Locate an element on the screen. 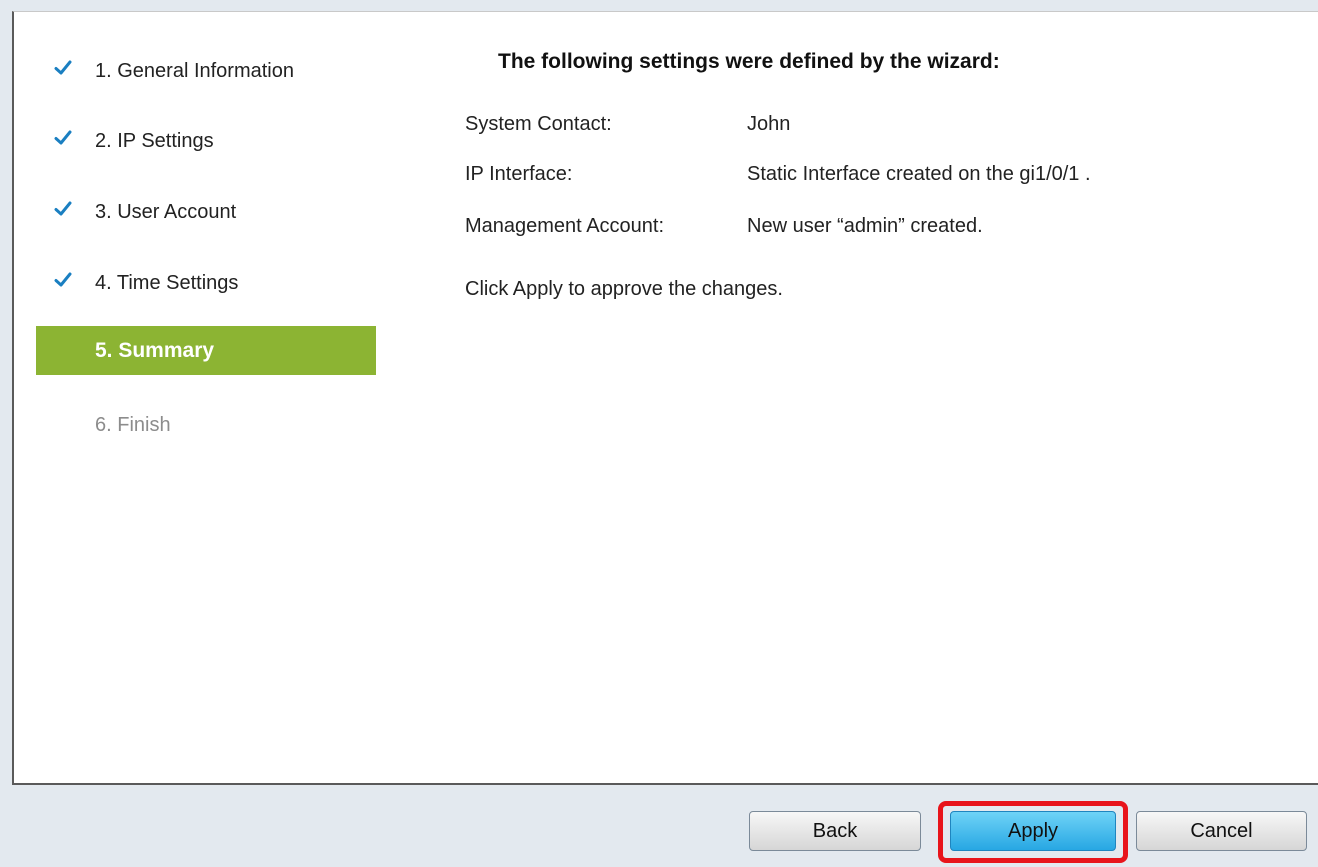 This screenshot has width=1318, height=867. cancel-button: Cancel is located at coordinates (1221, 831).